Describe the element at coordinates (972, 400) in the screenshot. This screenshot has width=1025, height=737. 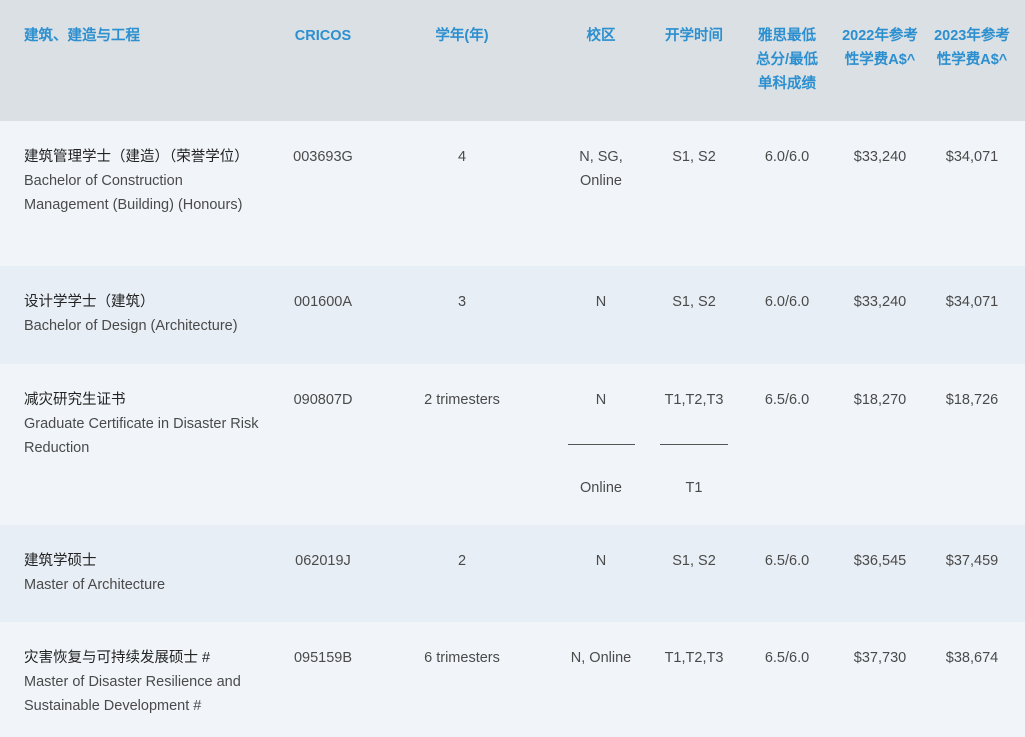
I see `fee-2023: $18,726` at that location.